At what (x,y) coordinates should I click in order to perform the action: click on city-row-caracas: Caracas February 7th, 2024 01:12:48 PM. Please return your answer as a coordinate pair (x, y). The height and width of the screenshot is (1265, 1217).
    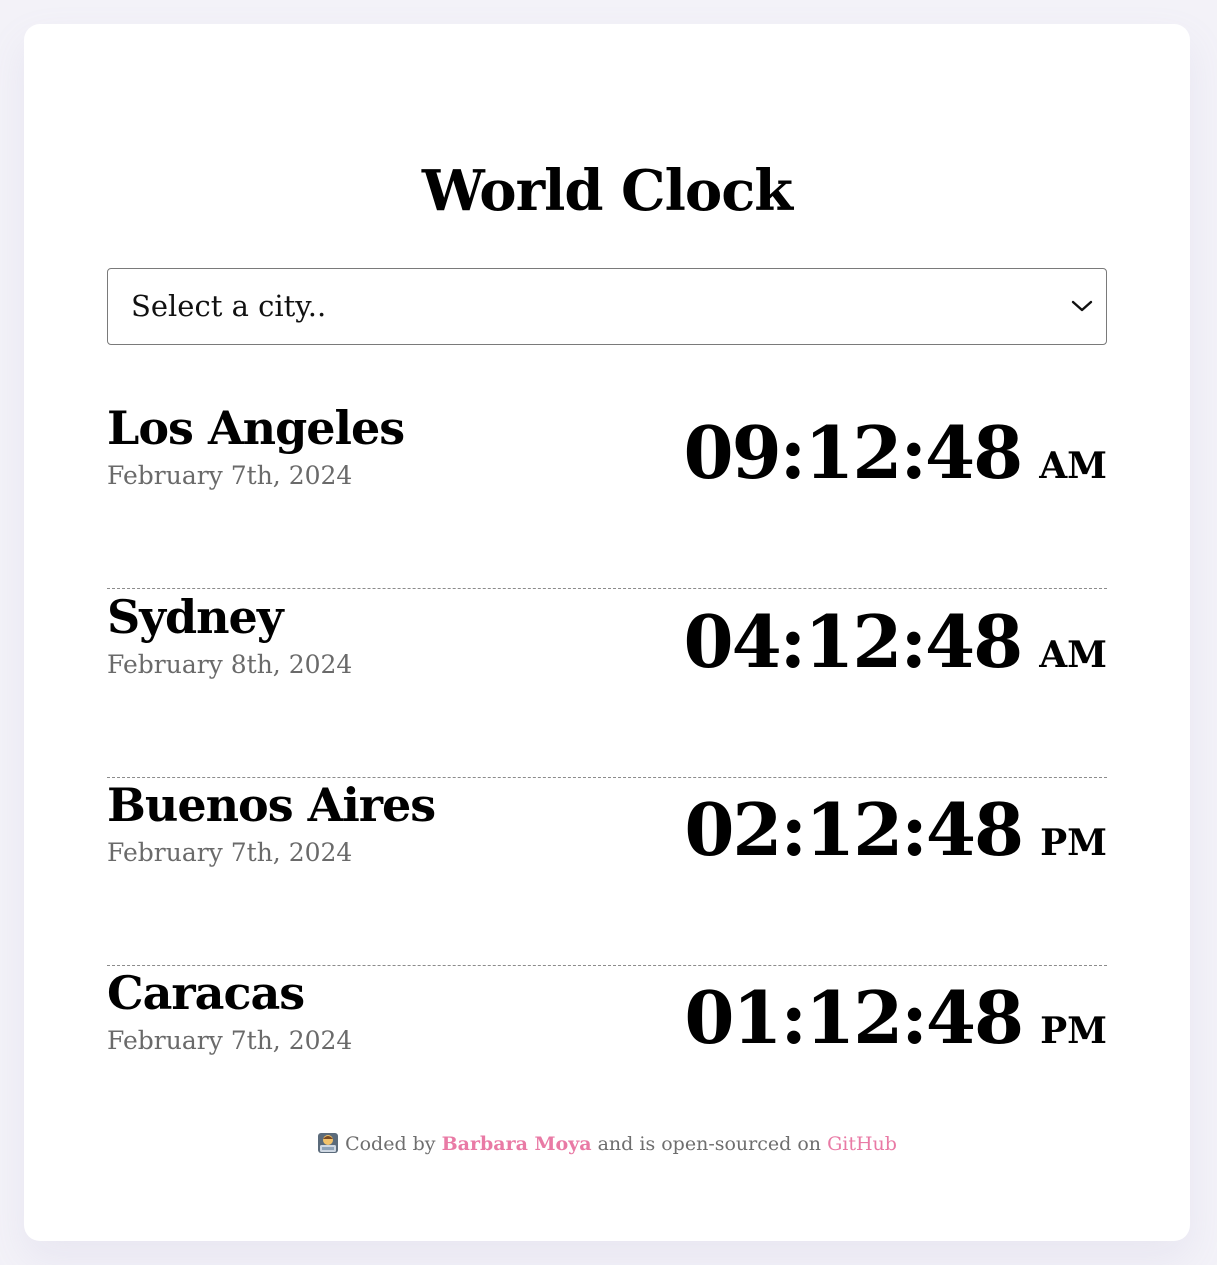
    Looking at the image, I should click on (607, 1059).